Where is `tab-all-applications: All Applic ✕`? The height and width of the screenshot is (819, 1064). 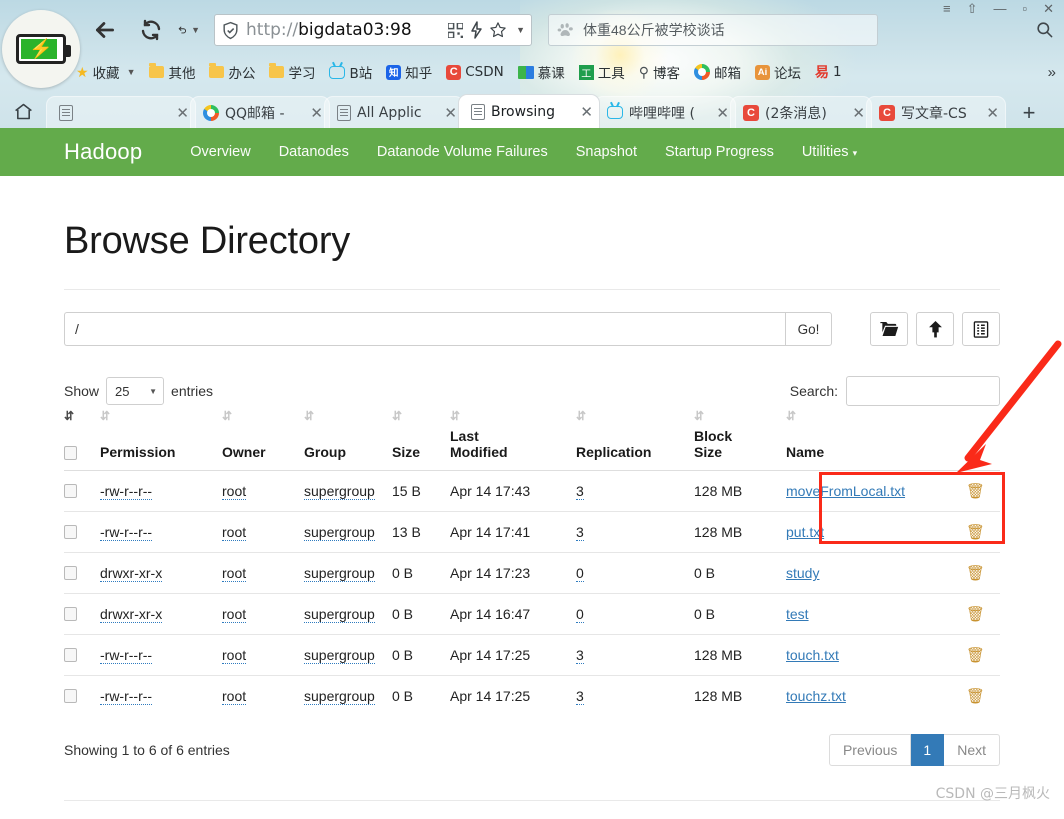
tab-all-applications: All Applic ✕ is located at coordinates (394, 112).